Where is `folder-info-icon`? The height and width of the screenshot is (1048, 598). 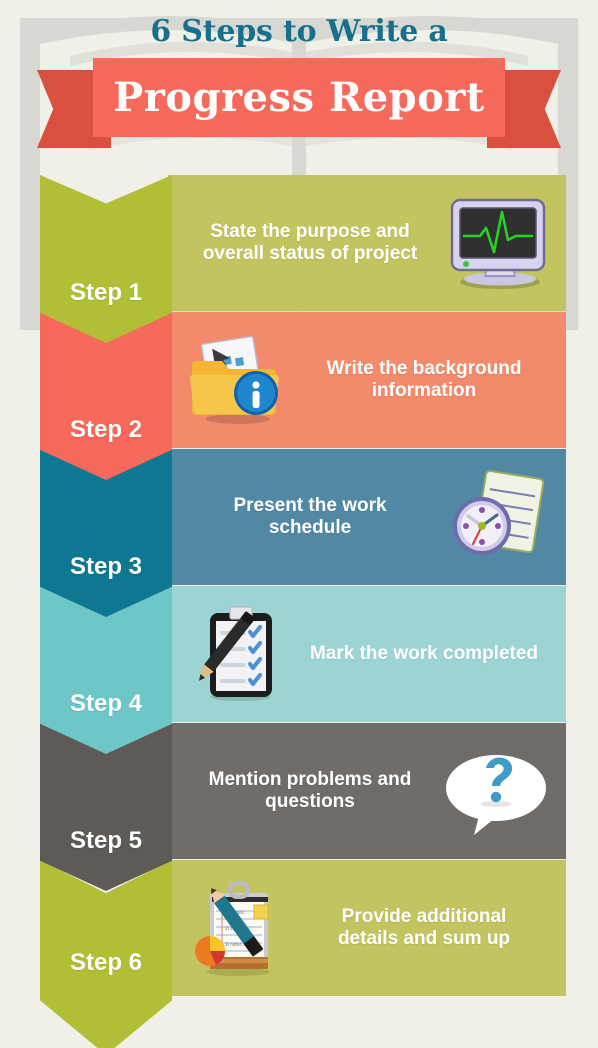 folder-info-icon is located at coordinates (237, 380).